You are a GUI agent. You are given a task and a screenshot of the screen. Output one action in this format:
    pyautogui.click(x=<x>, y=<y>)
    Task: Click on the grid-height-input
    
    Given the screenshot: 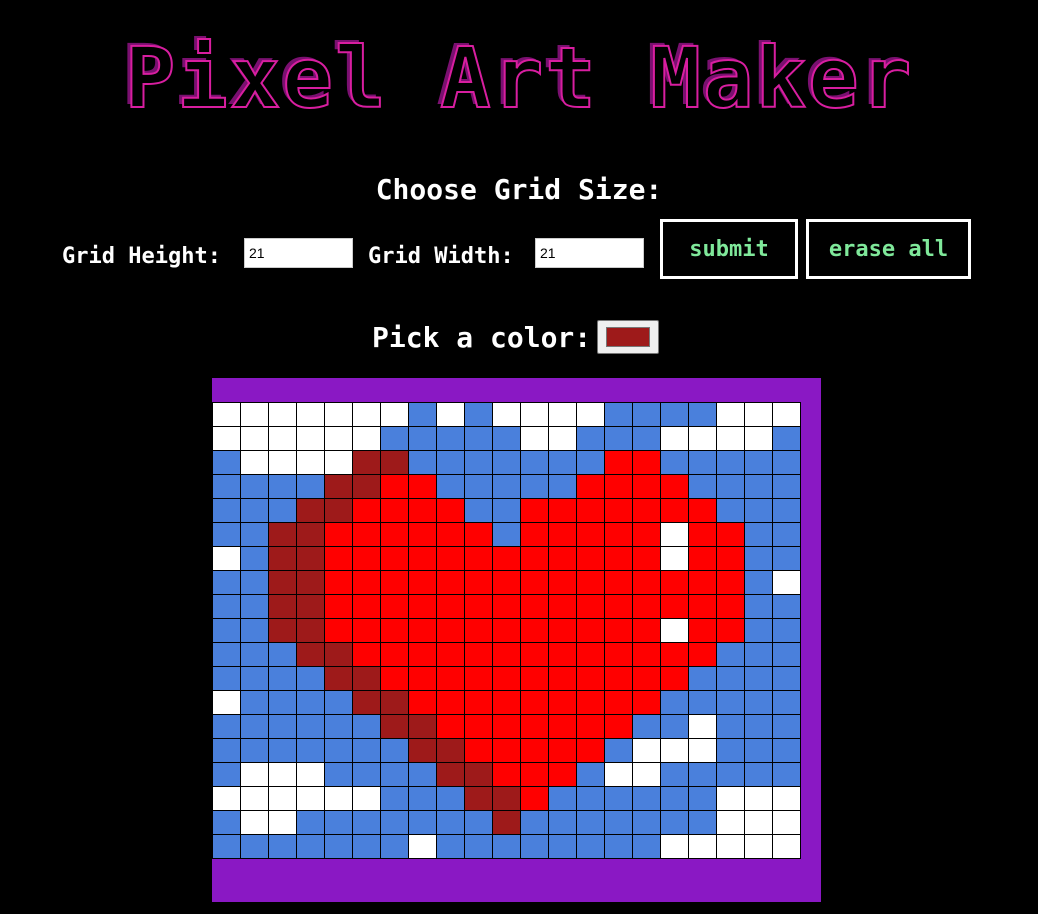 What is the action you would take?
    pyautogui.click(x=298, y=253)
    